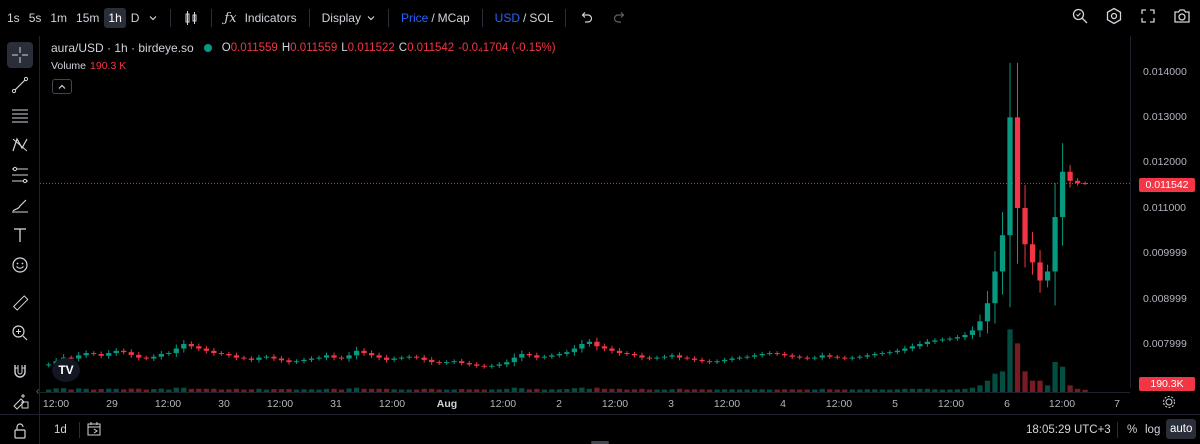  What do you see at coordinates (270, 18) in the screenshot?
I see `indicators-label: Indicators` at bounding box center [270, 18].